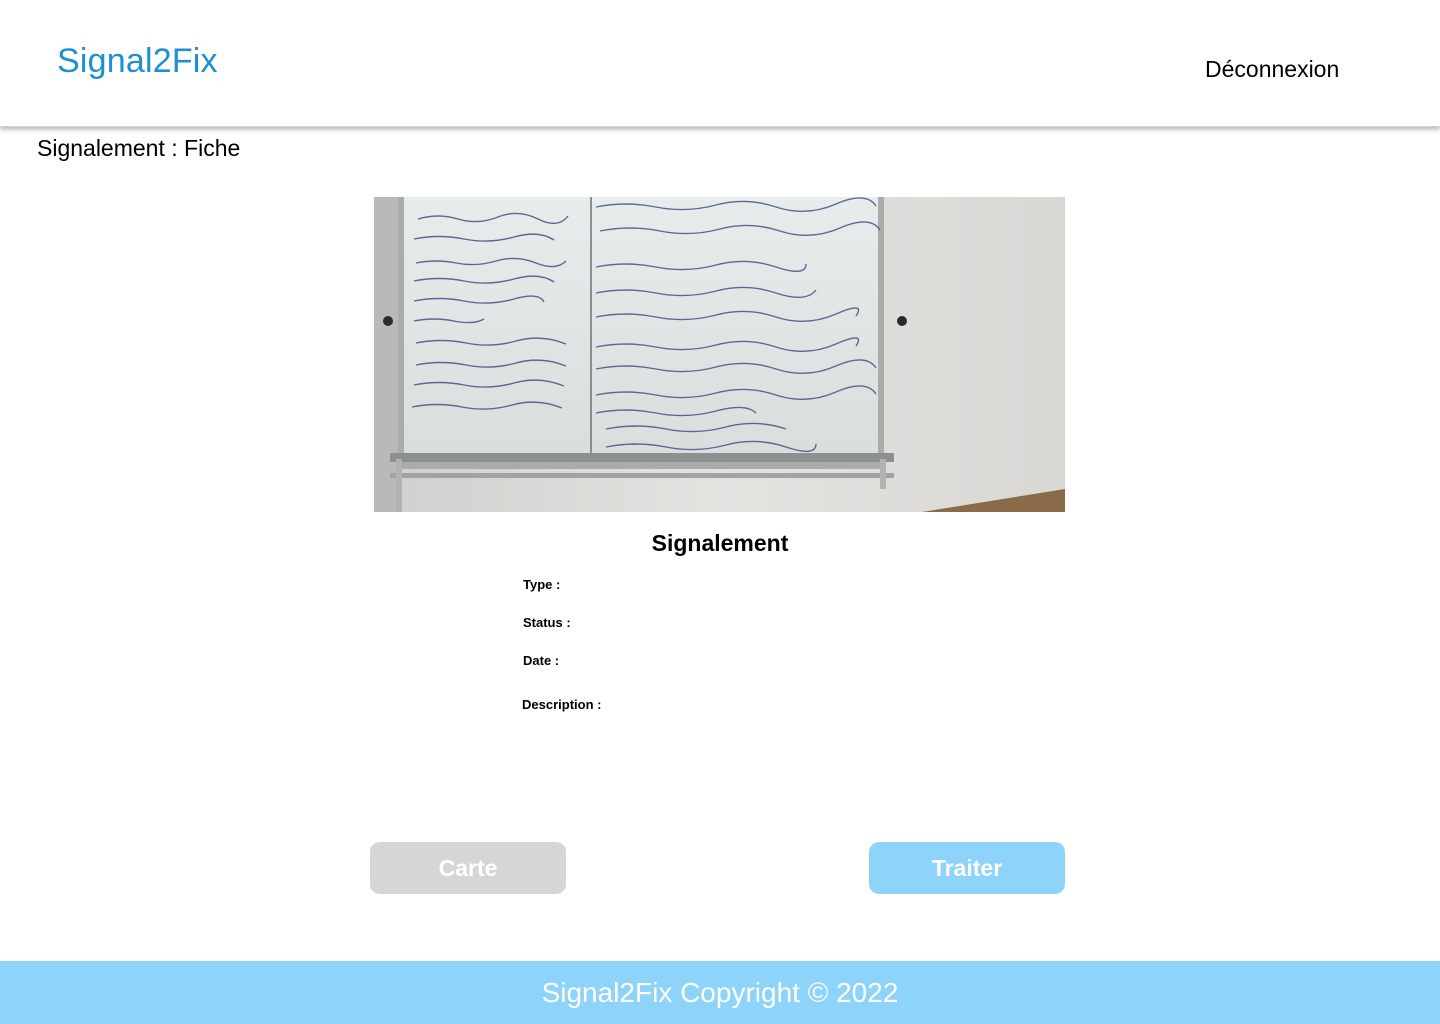 The height and width of the screenshot is (1024, 1440). What do you see at coordinates (720, 543) in the screenshot?
I see `report-heading: Signalement` at bounding box center [720, 543].